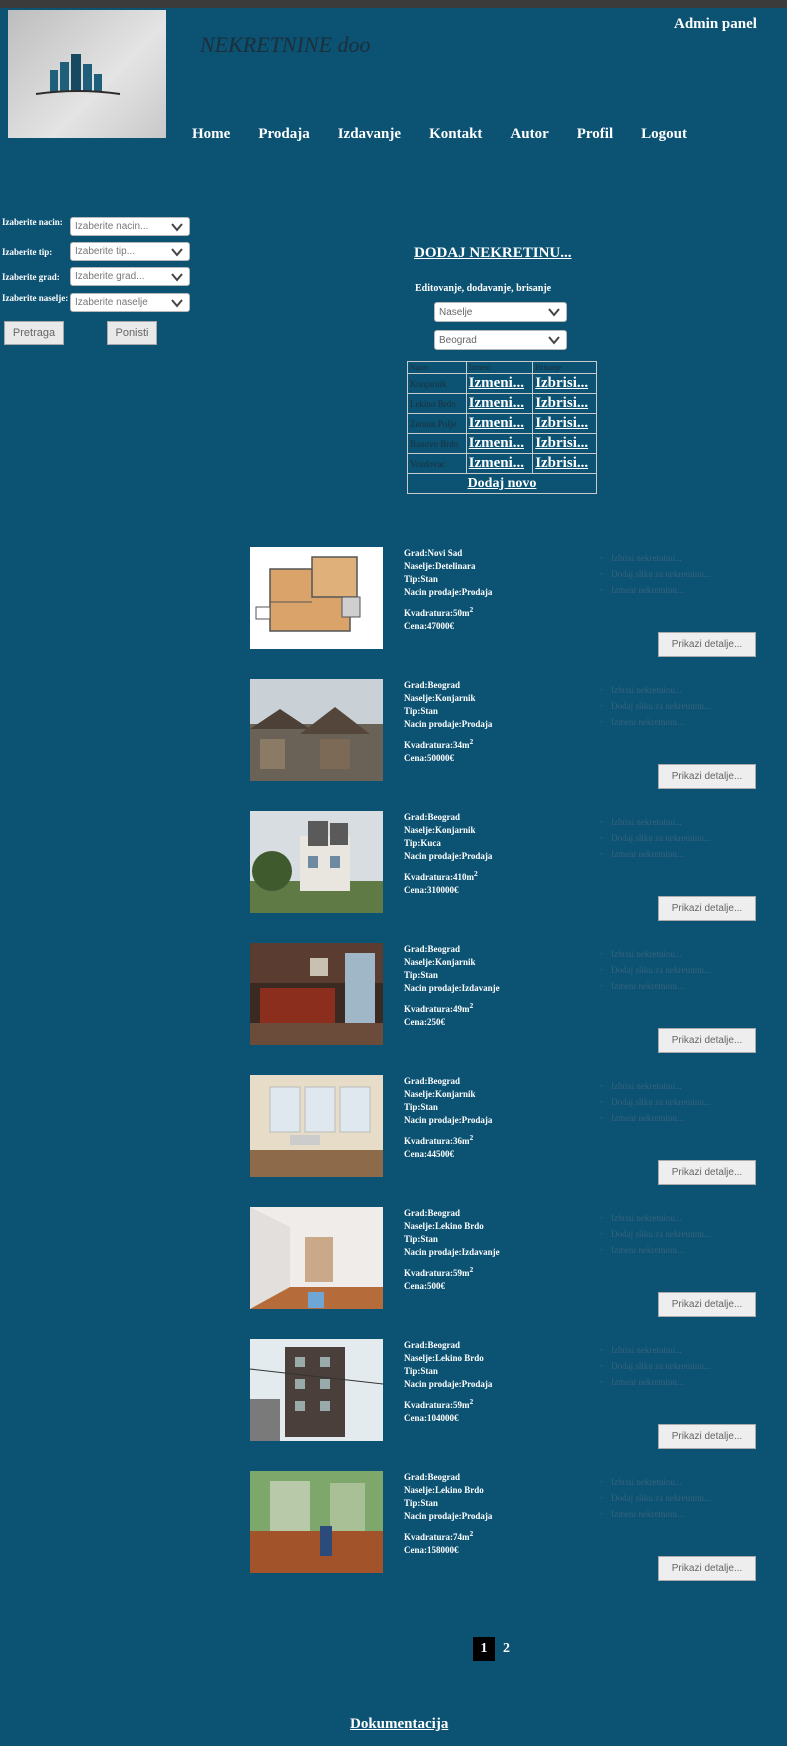 This screenshot has width=787, height=1746. I want to click on admin-col-name: Naziv, so click(437, 367).